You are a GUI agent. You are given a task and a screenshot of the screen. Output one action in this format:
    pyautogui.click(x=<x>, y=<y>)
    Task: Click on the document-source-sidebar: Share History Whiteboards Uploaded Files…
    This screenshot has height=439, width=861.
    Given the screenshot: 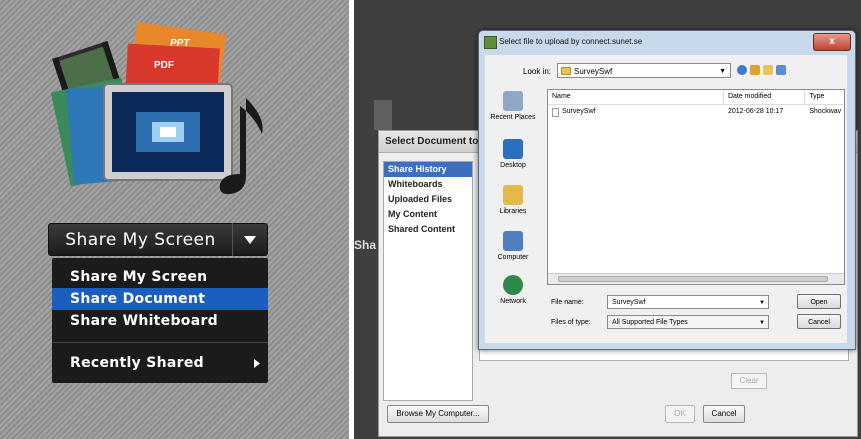 What is the action you would take?
    pyautogui.click(x=428, y=281)
    